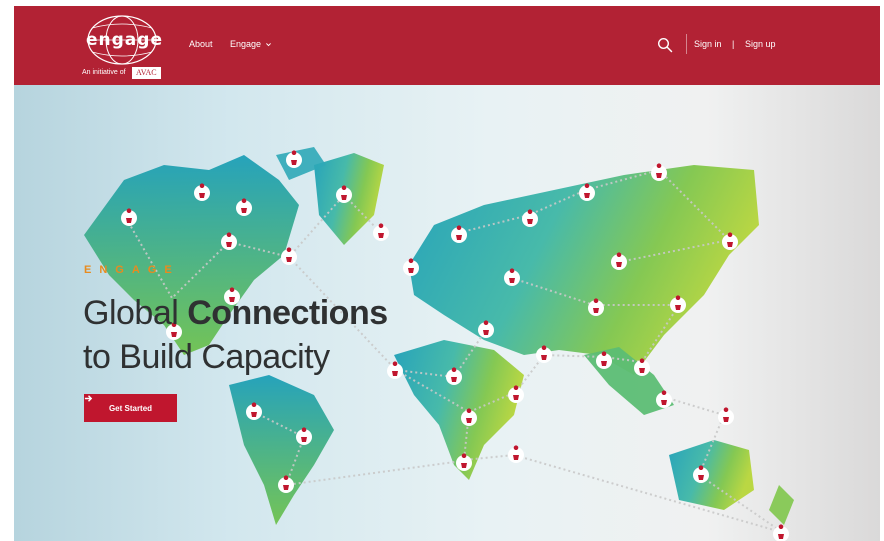 The height and width of the screenshot is (541, 884). I want to click on nav-engage-label: Engage, so click(246, 44).